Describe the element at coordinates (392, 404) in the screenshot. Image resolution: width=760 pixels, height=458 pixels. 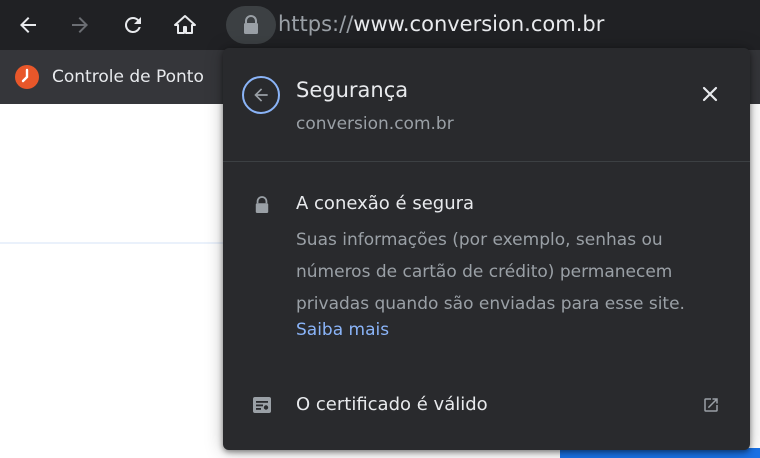
I see `certificate-valid-label: O certificado é válido` at that location.